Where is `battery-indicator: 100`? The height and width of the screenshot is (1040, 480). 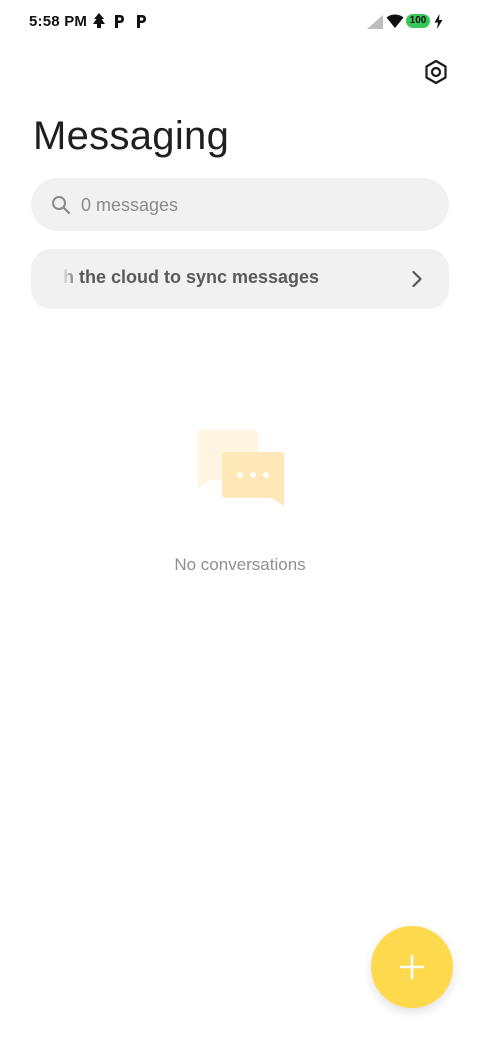 battery-indicator: 100 is located at coordinates (418, 21).